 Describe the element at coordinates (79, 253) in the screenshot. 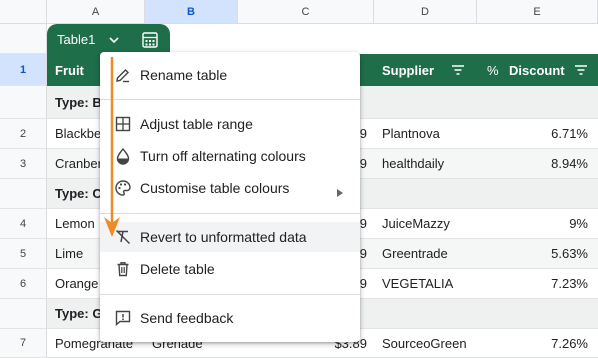

I see `fruit-cell: Lime` at that location.